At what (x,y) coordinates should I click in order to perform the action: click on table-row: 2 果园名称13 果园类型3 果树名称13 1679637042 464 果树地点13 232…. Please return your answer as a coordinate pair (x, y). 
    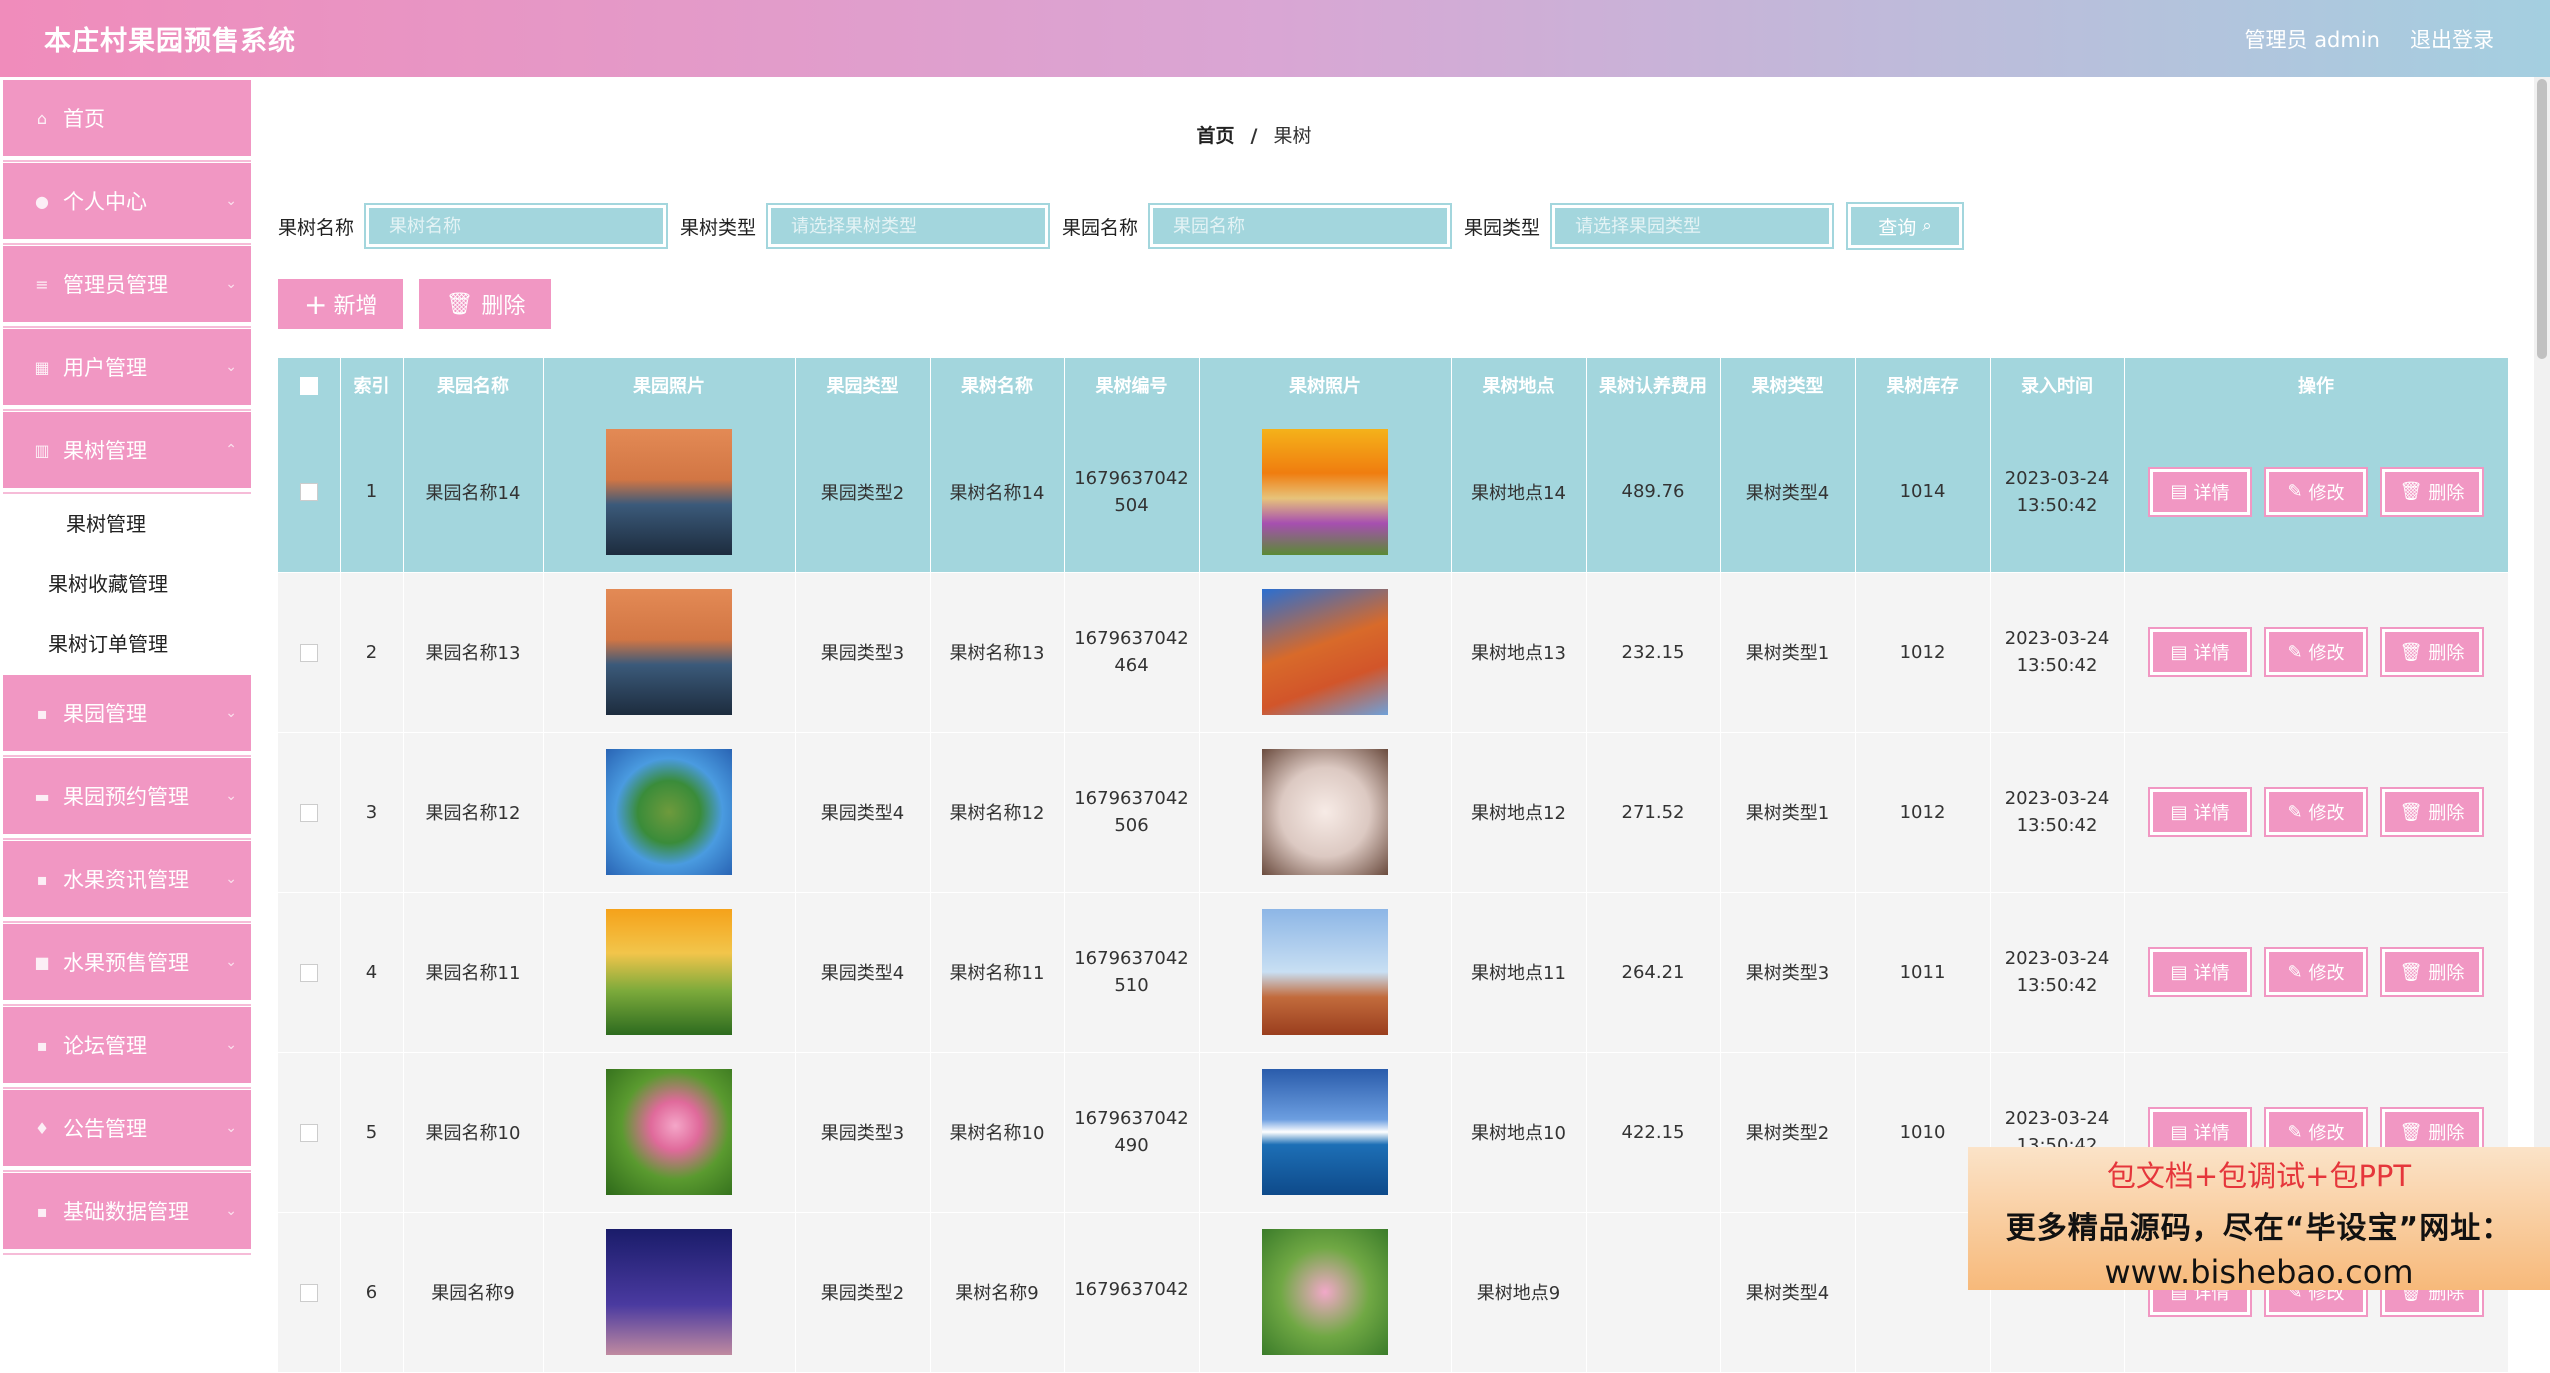
    Looking at the image, I should click on (1393, 652).